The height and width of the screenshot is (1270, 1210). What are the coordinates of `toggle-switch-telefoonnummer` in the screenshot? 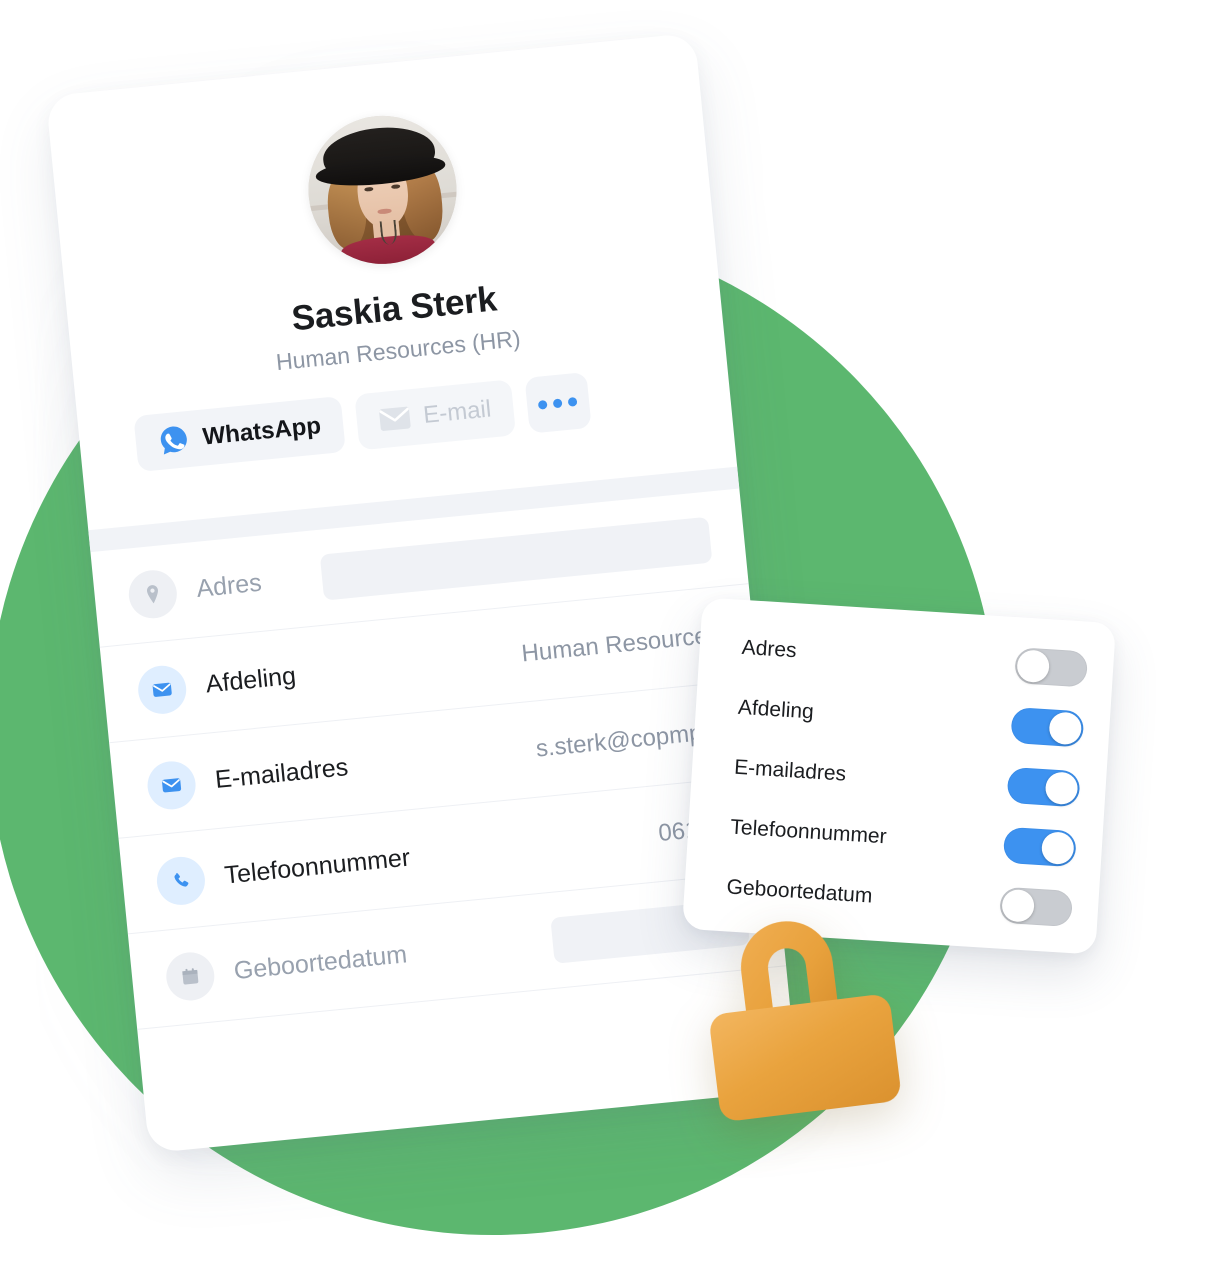 It's located at (1039, 847).